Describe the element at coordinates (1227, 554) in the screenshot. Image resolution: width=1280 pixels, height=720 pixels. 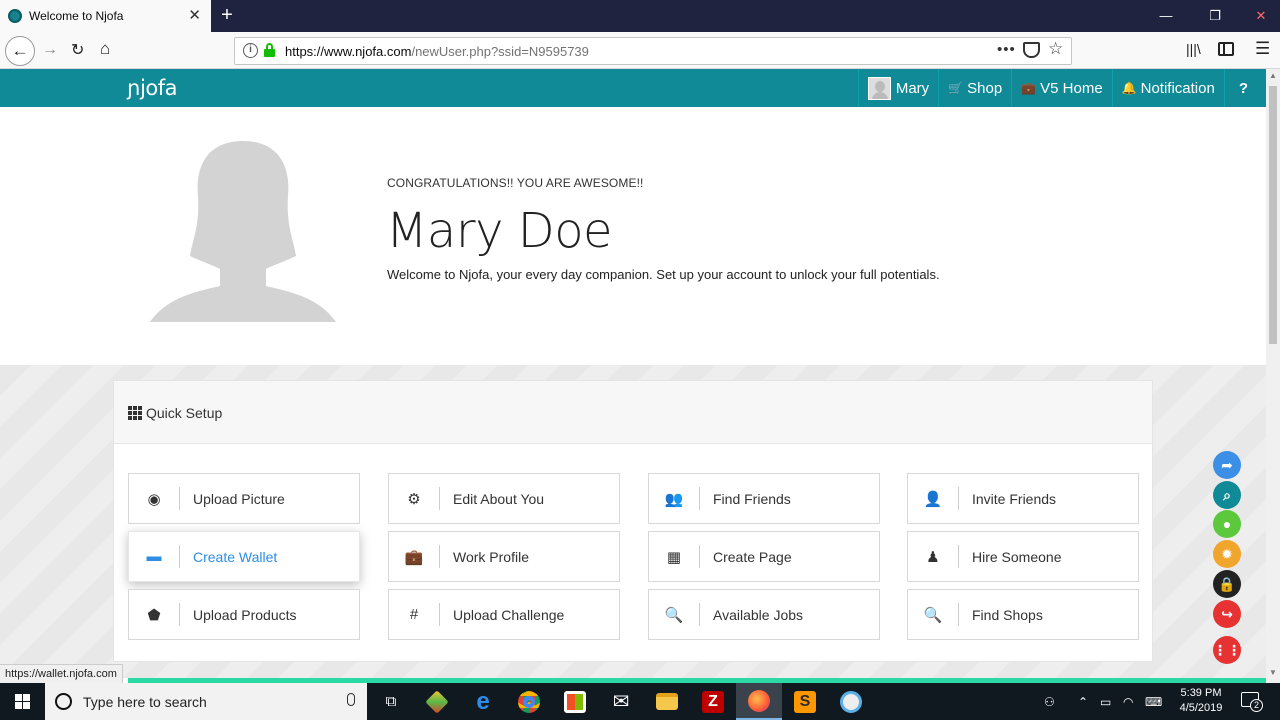
I see `sun-icon: ✹` at that location.